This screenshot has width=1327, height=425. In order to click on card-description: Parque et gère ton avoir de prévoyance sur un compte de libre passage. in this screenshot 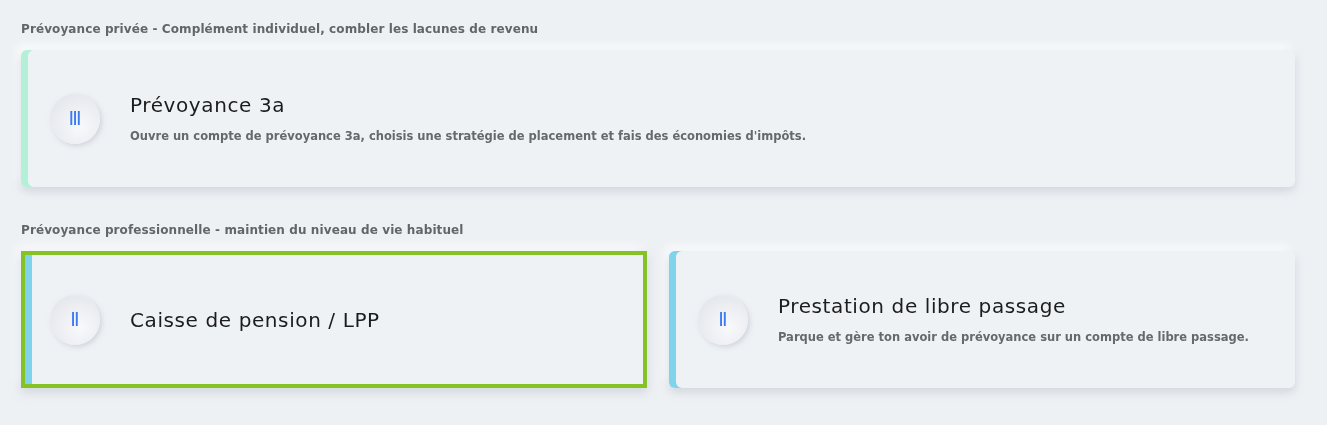, I will do `click(1013, 338)`.